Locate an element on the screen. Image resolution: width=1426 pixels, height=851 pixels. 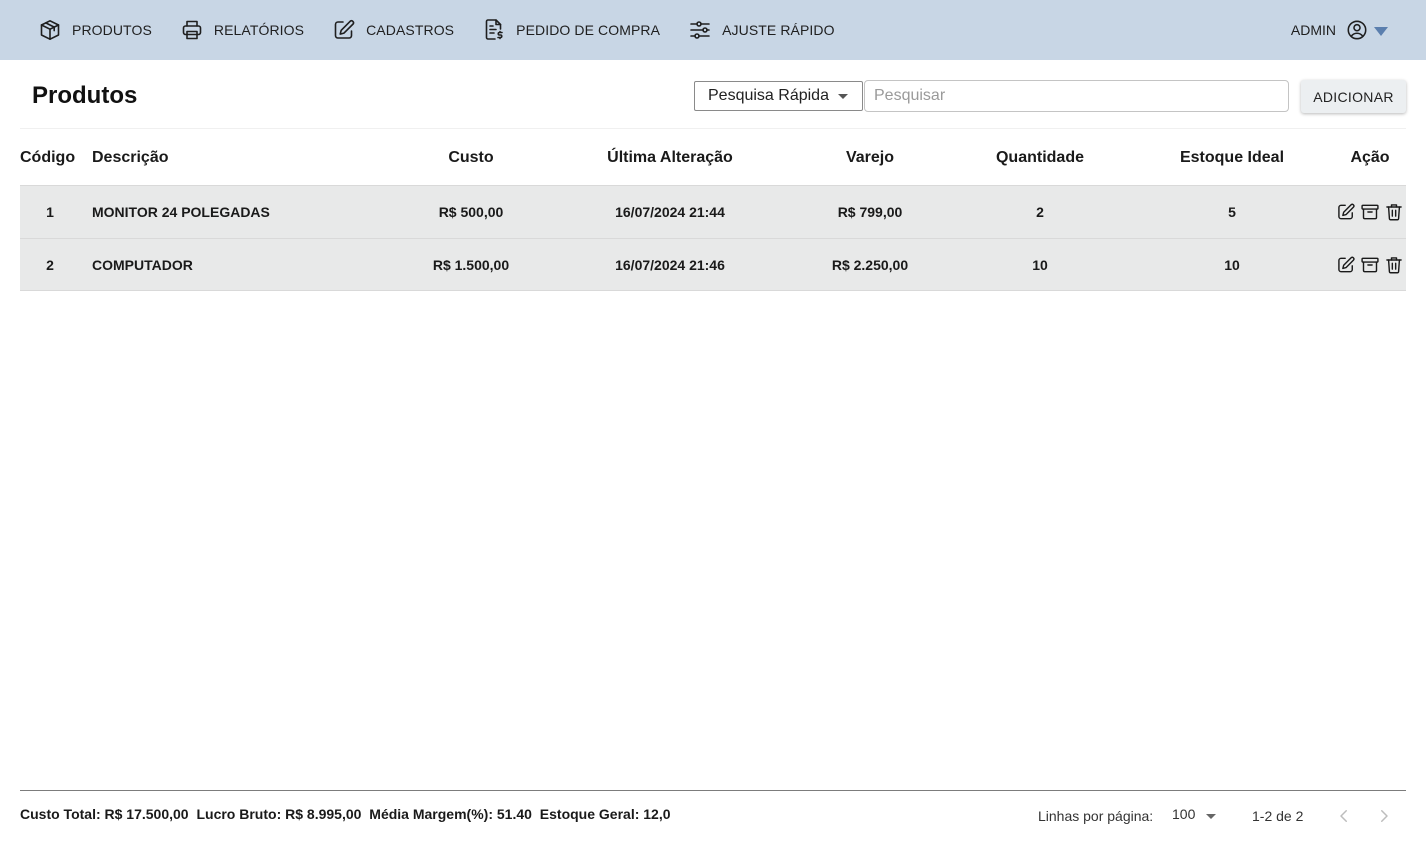
search-input is located at coordinates (1076, 96).